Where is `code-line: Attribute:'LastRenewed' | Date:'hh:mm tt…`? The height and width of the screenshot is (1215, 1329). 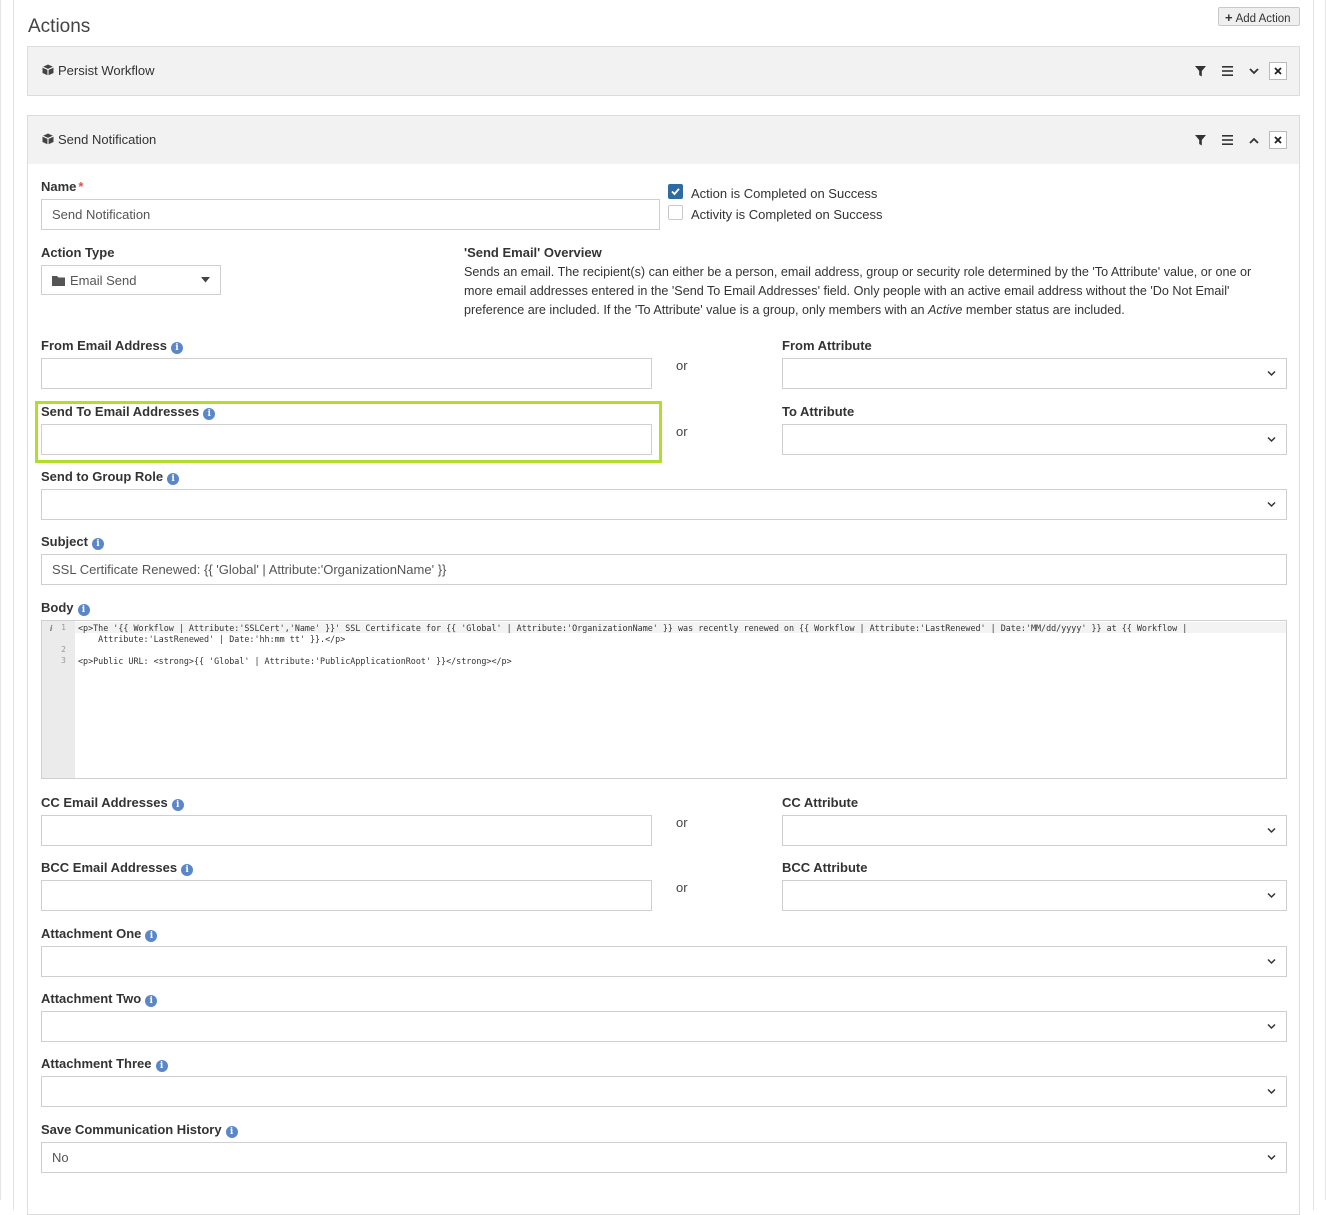 code-line: Attribute:'LastRenewed' | Date:'hh:mm tt… is located at coordinates (212, 639).